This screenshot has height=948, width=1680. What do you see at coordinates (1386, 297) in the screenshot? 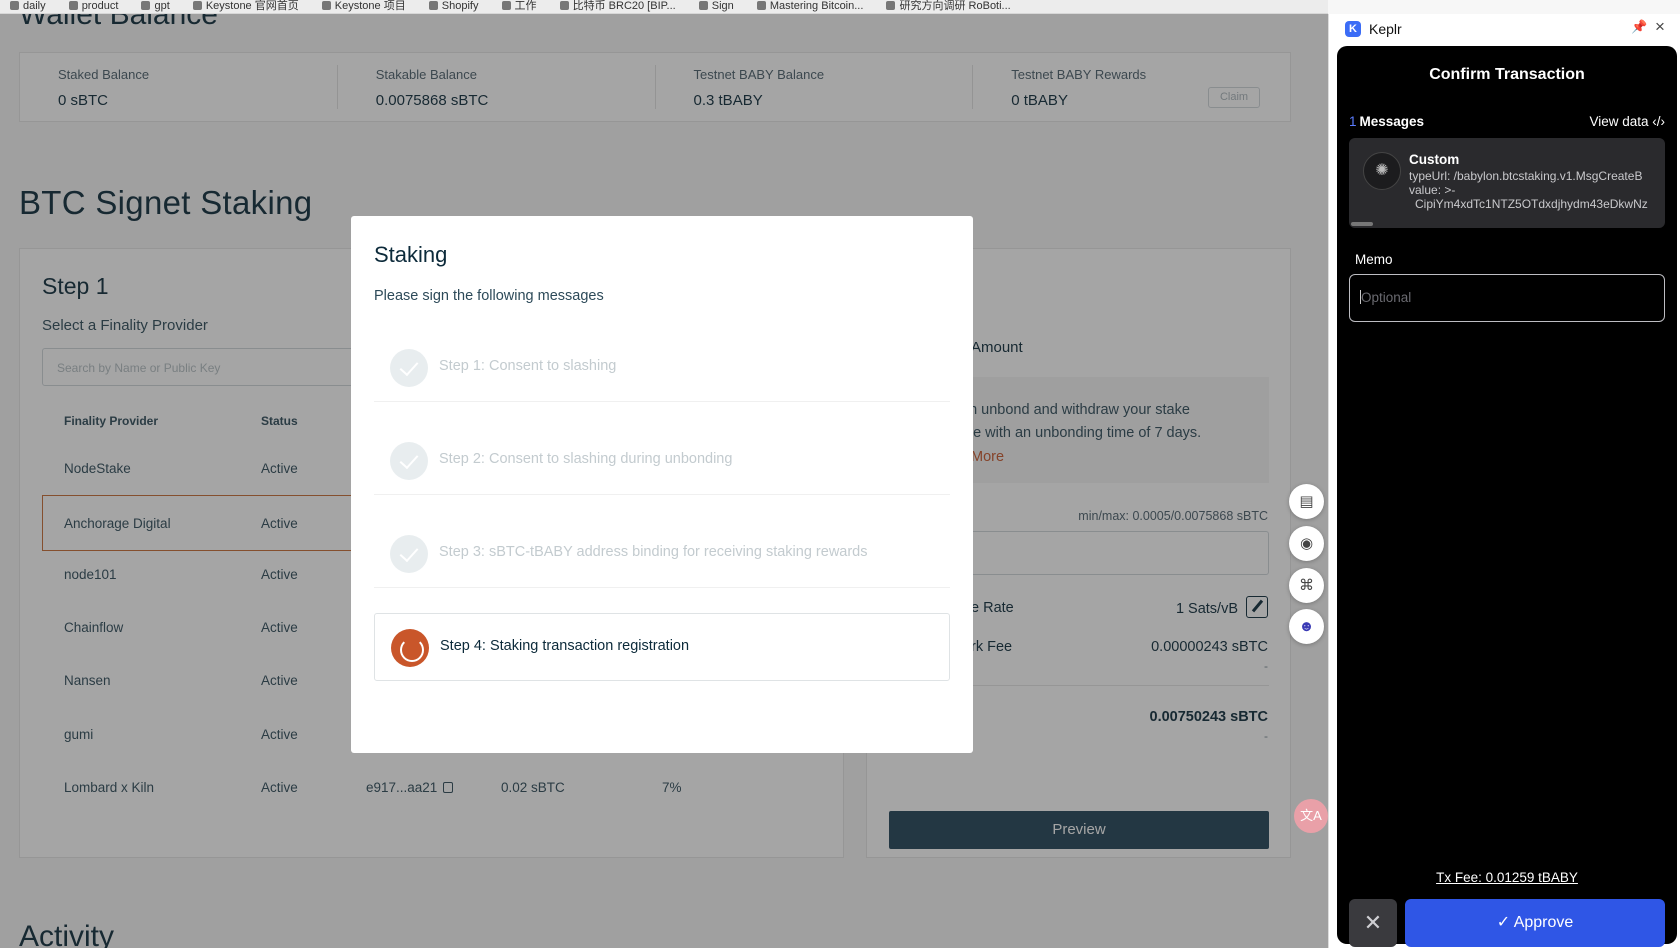
I see `memo-placeholder: Optional` at bounding box center [1386, 297].